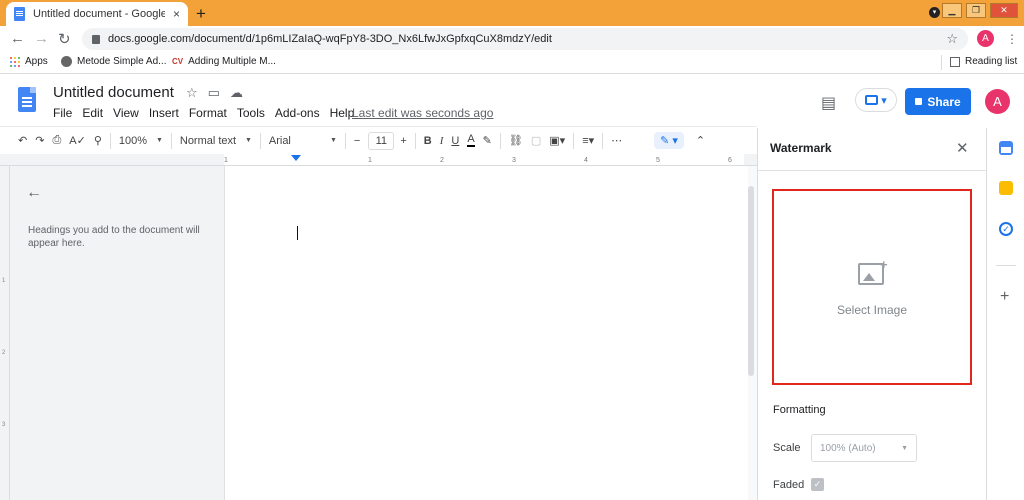 The image size is (1024, 500). I want to click on account-avatar: A, so click(997, 101).